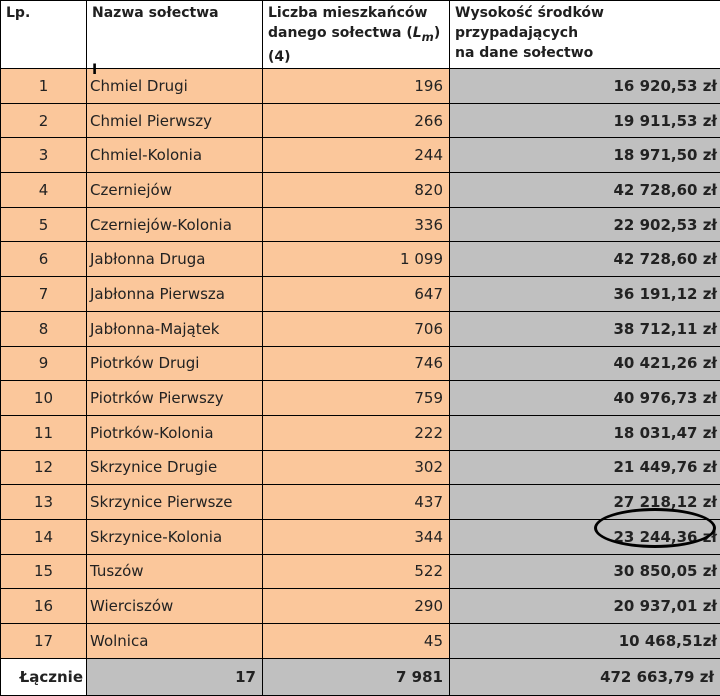 The width and height of the screenshot is (720, 696). Describe the element at coordinates (356, 502) in the screenshot. I see `row-population-cell: 437` at that location.